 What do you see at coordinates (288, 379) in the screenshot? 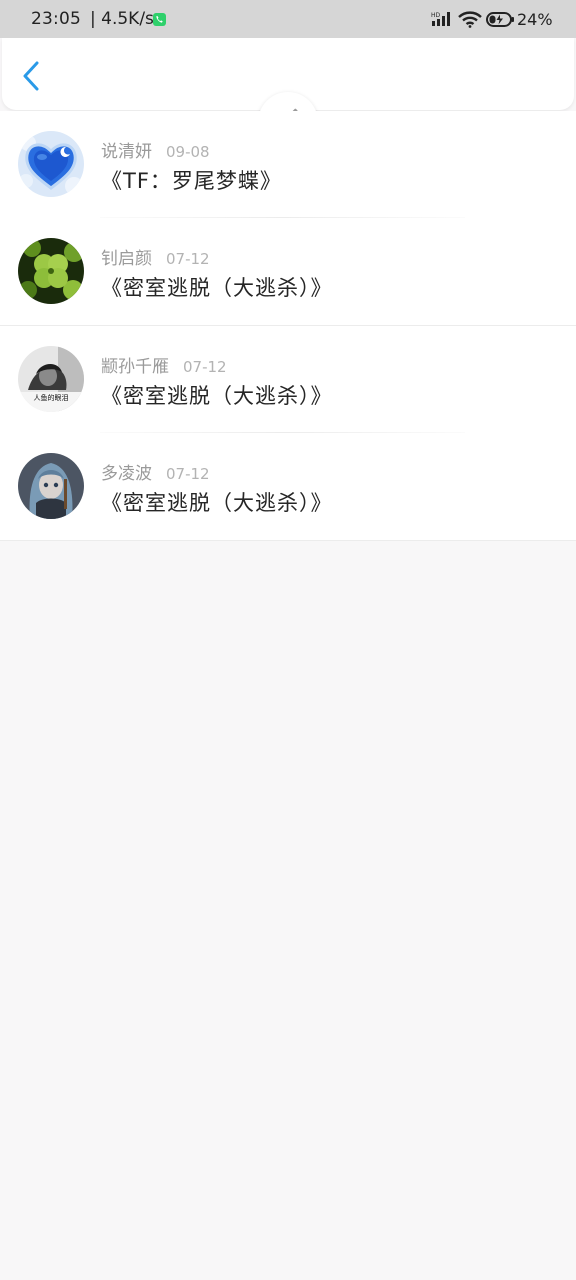
I see `list-item: 人鱼的眼泪 颛孙千雁 07-12 《密室逃脱（大逃杀）》` at bounding box center [288, 379].